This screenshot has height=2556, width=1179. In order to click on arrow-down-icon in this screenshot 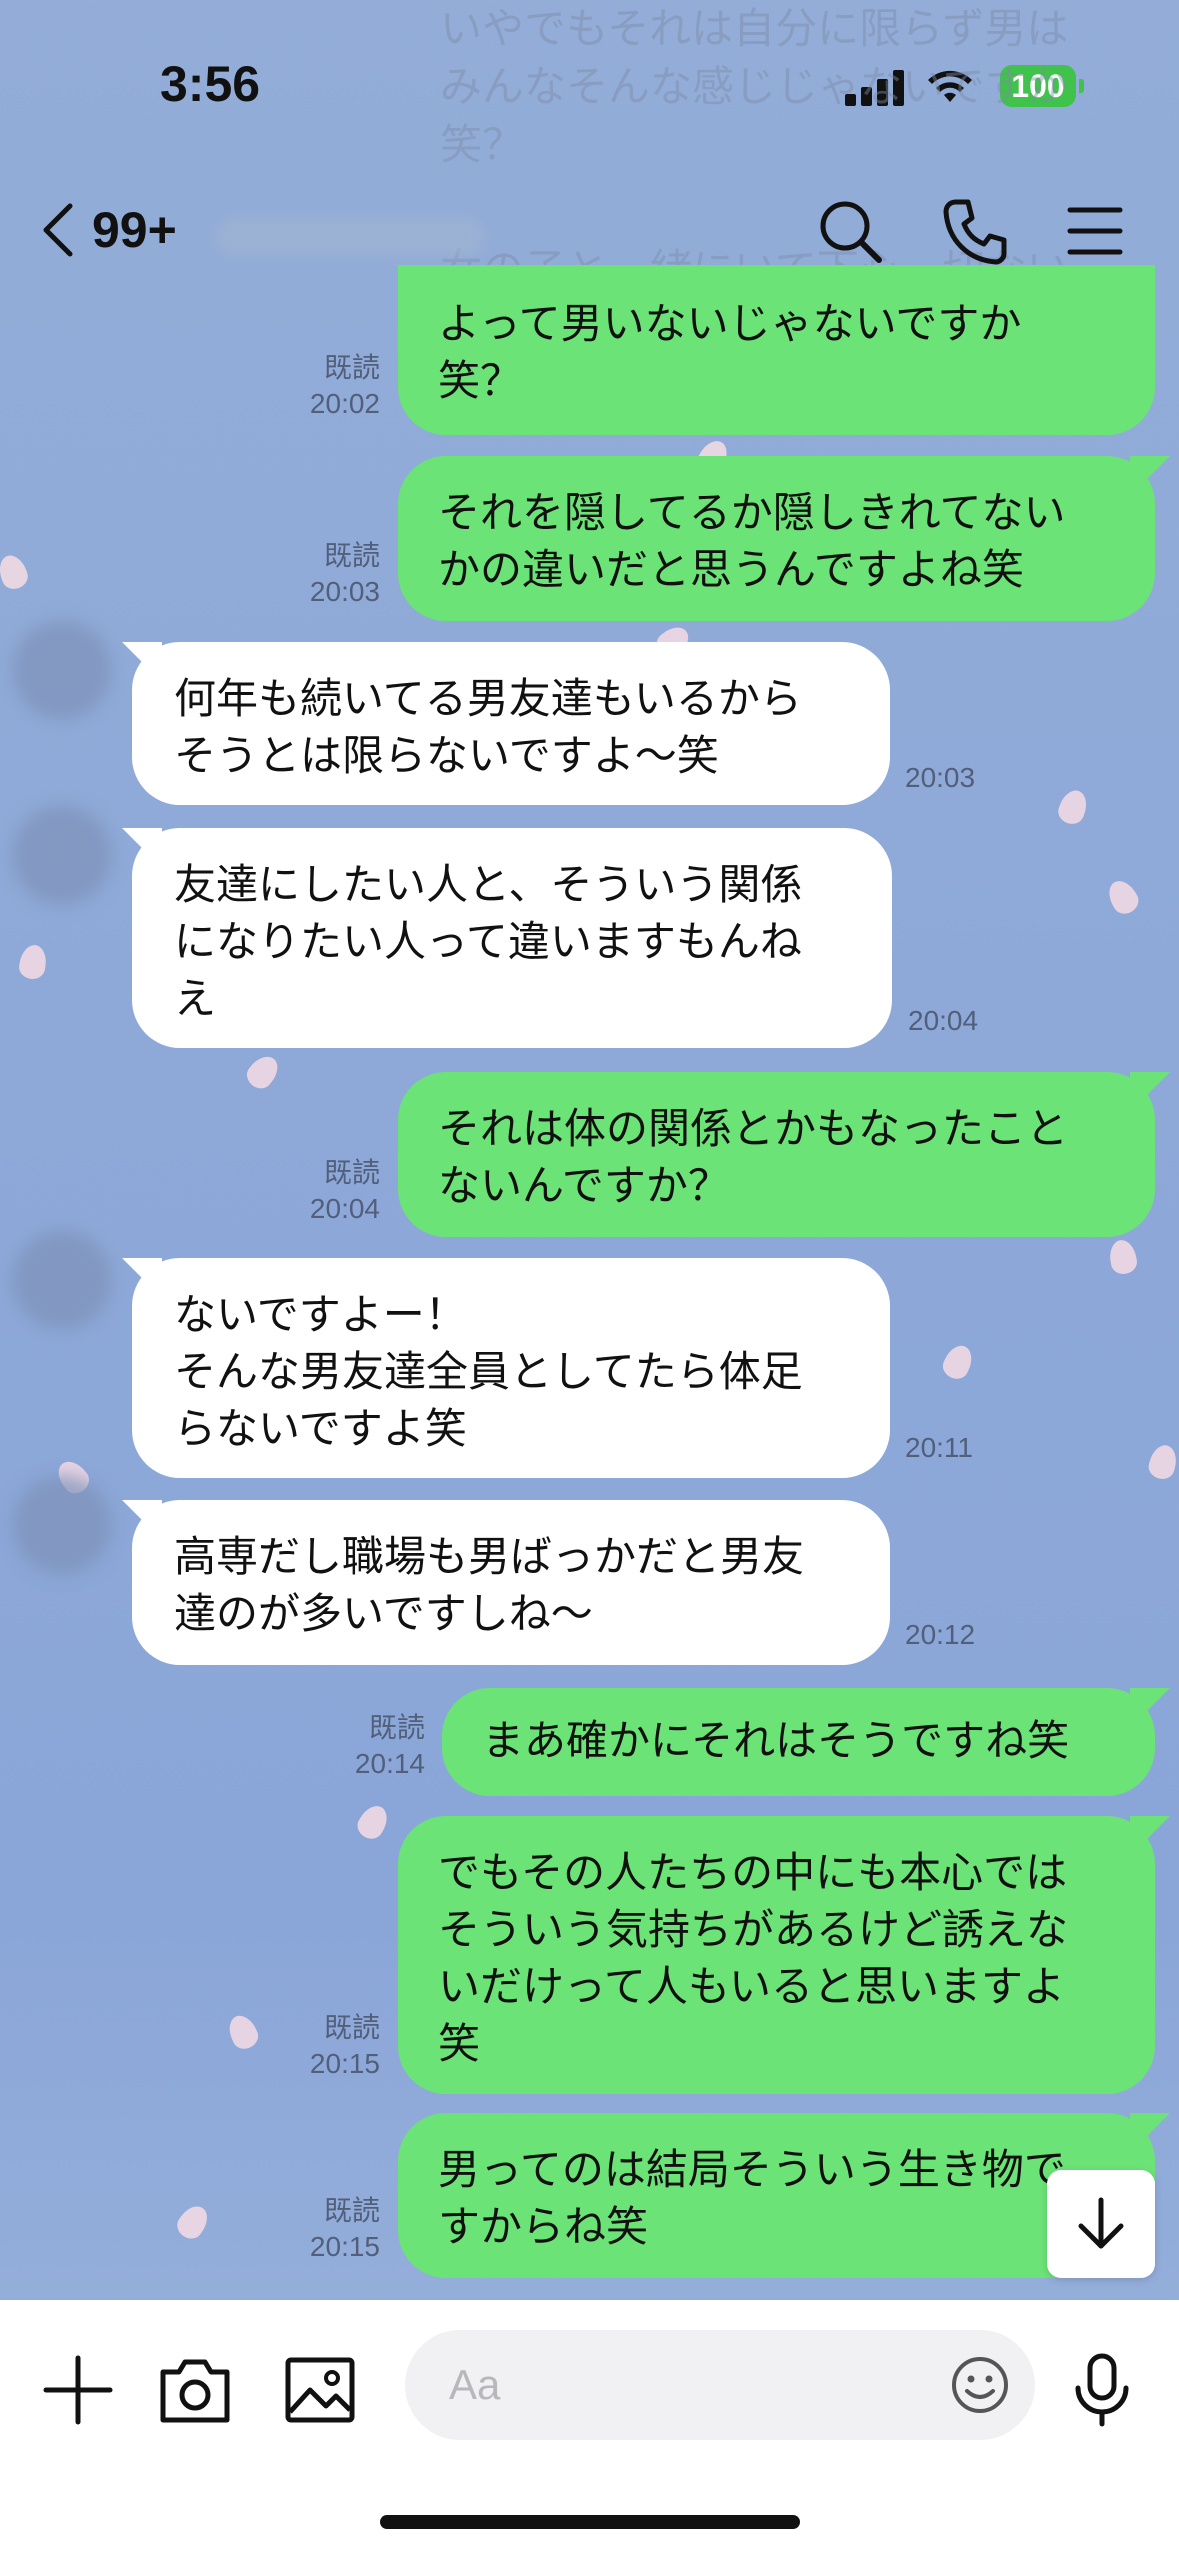, I will do `click(1101, 2223)`.